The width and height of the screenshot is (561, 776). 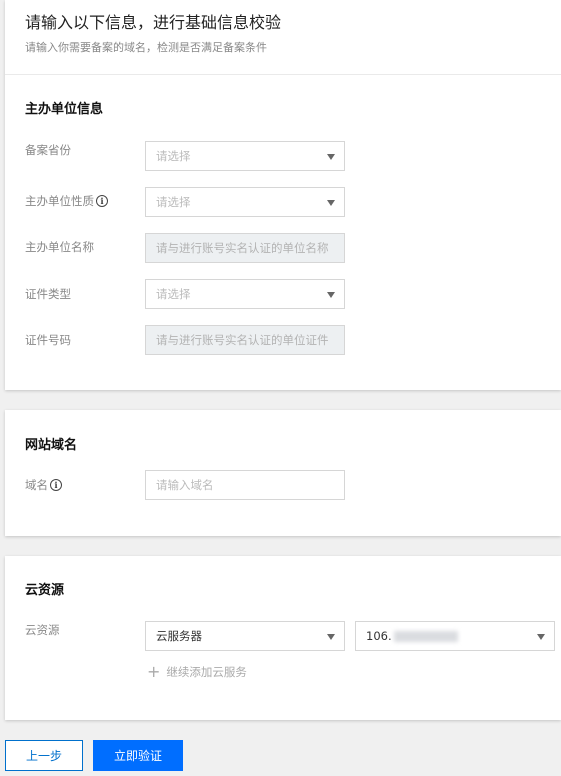 What do you see at coordinates (138, 755) in the screenshot?
I see `verify-now-button: 立即验证` at bounding box center [138, 755].